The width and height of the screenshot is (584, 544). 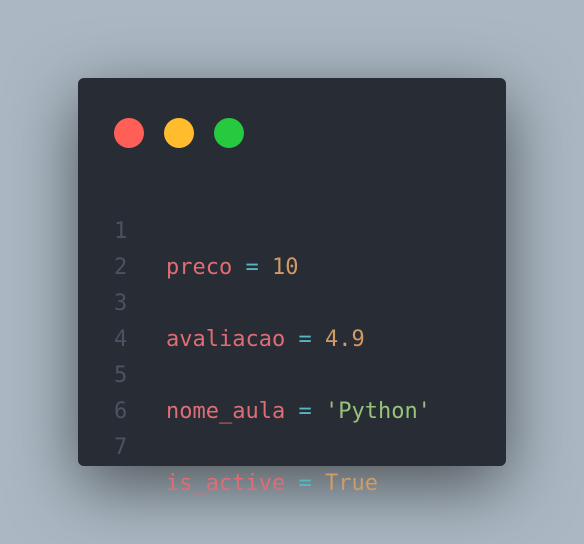 What do you see at coordinates (351, 483) in the screenshot?
I see `boolean-literal: True` at bounding box center [351, 483].